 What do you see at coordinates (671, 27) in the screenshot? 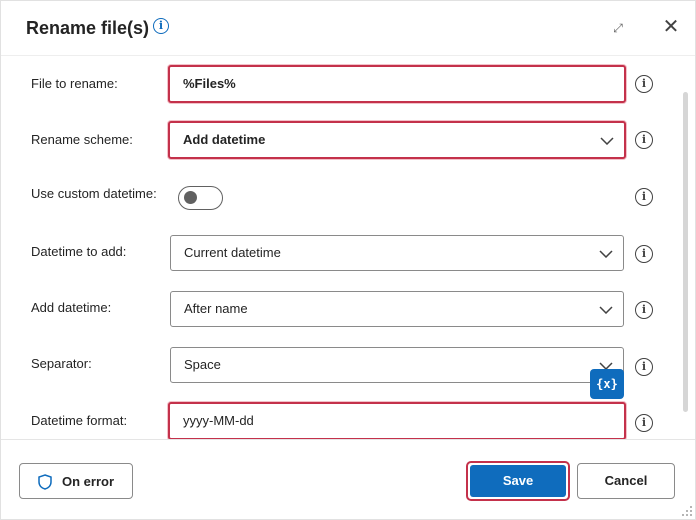
I see `close-icon: ✕` at bounding box center [671, 27].